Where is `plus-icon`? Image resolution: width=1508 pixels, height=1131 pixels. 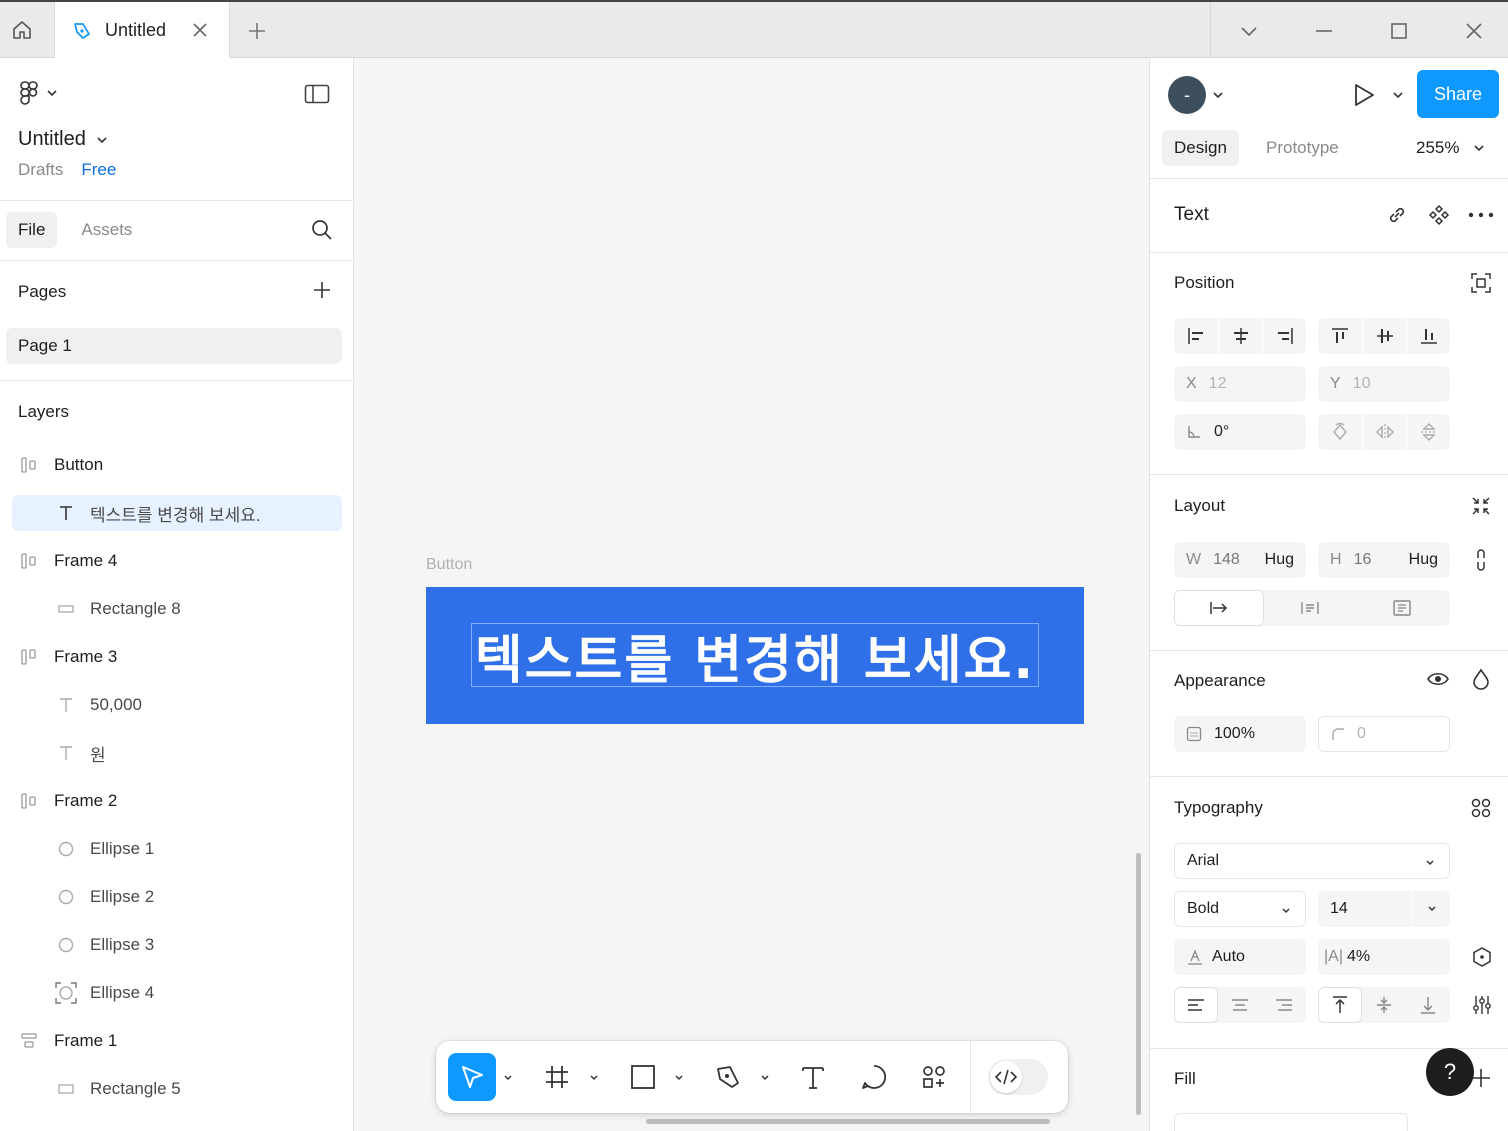
plus-icon is located at coordinates (257, 31).